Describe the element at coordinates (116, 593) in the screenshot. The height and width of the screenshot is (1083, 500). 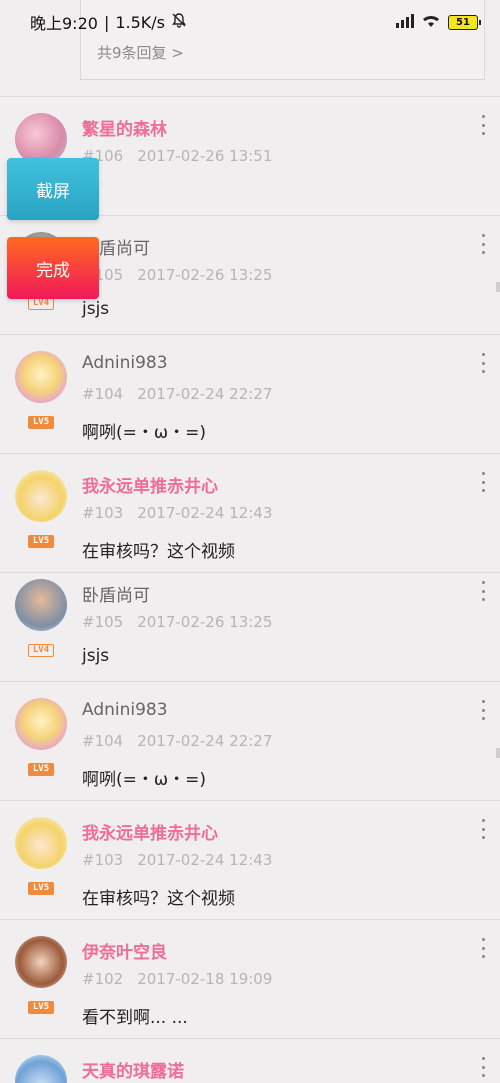
I see `comment-username: 卧盾尚可` at that location.